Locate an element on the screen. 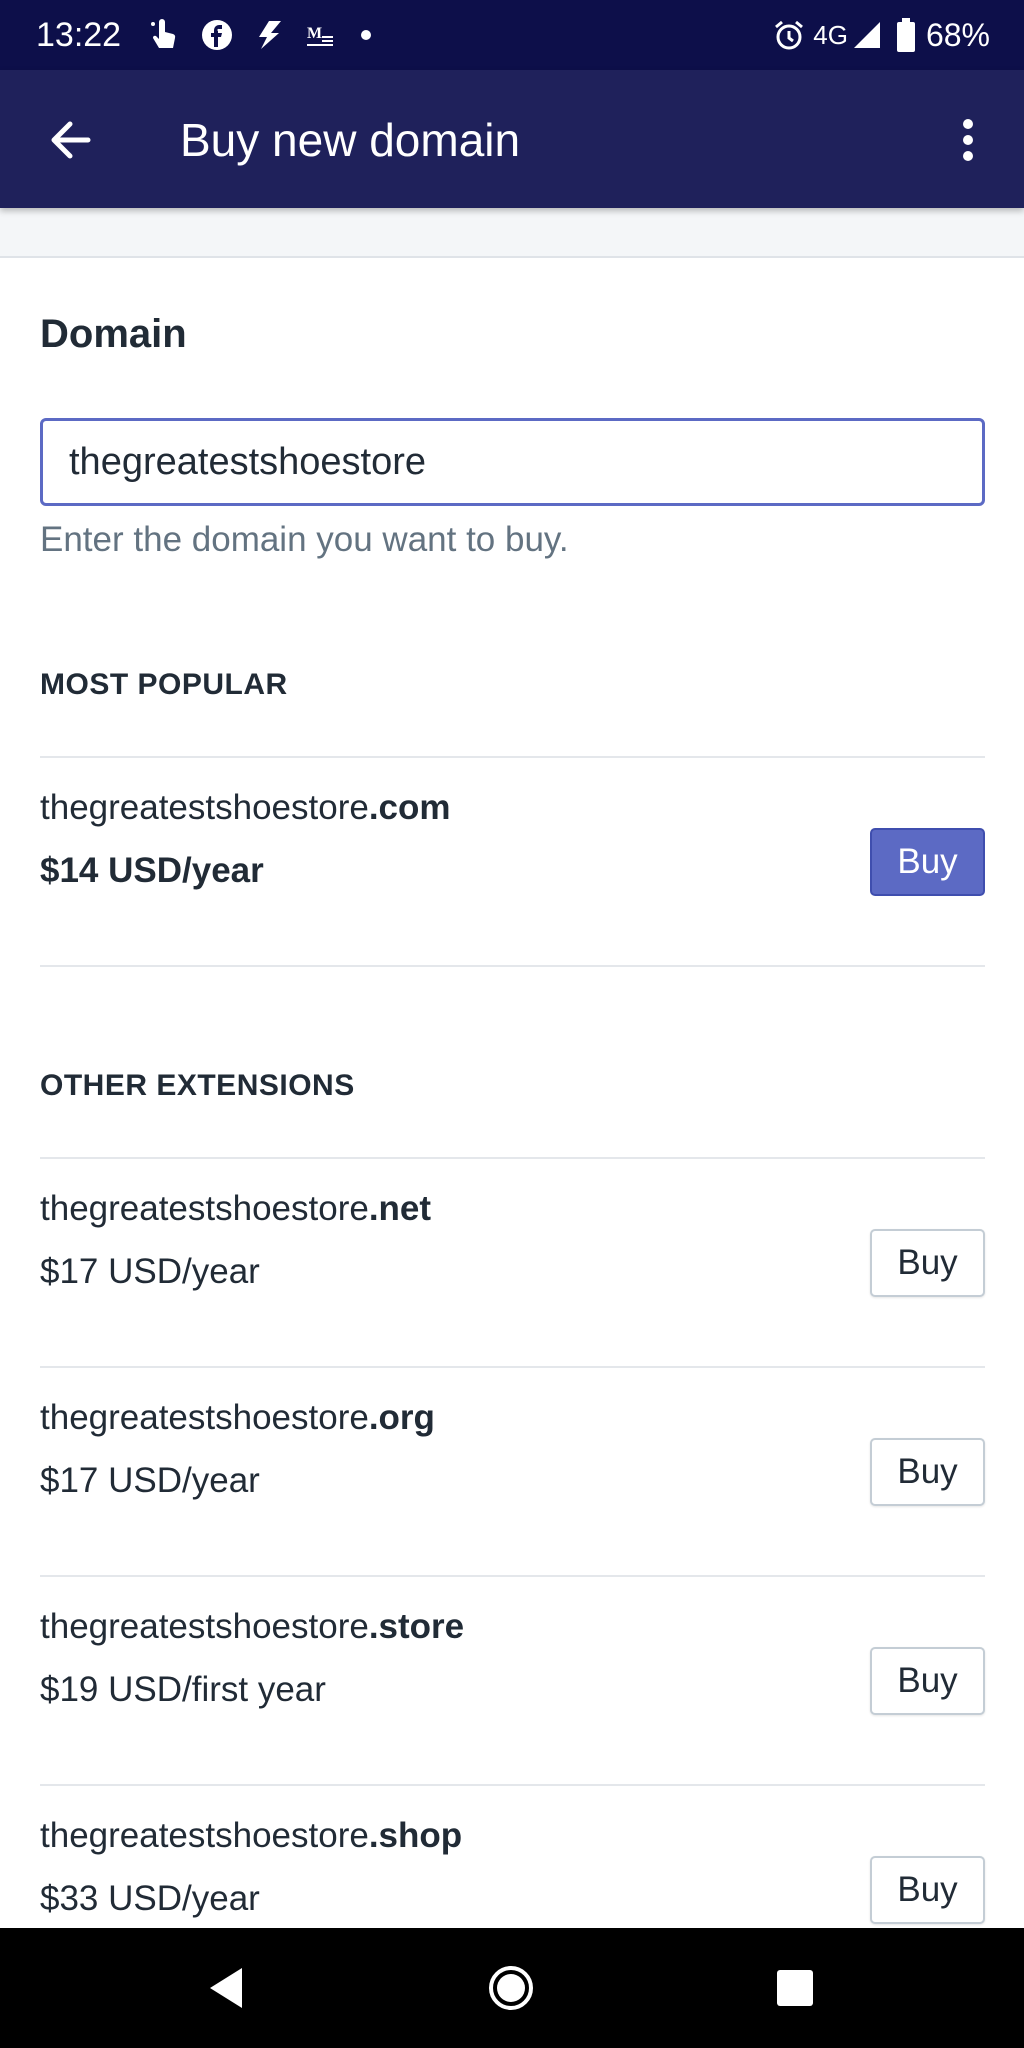 The height and width of the screenshot is (2048, 1024). nav-home-button is located at coordinates (511, 1988).